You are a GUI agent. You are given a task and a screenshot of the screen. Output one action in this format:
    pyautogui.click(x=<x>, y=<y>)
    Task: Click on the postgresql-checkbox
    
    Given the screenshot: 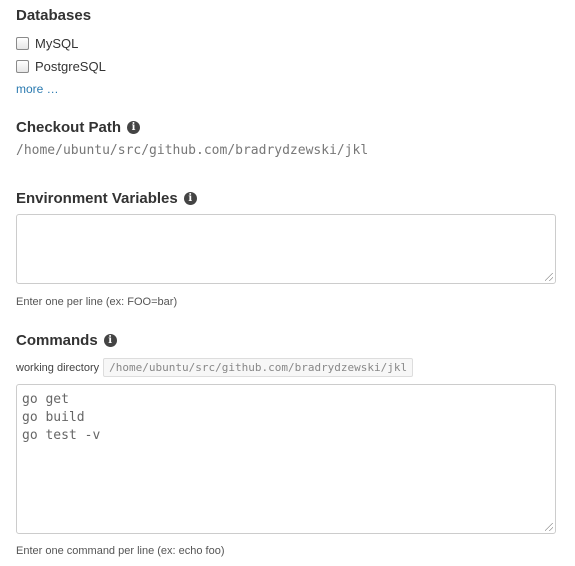 What is the action you would take?
    pyautogui.click(x=22, y=66)
    